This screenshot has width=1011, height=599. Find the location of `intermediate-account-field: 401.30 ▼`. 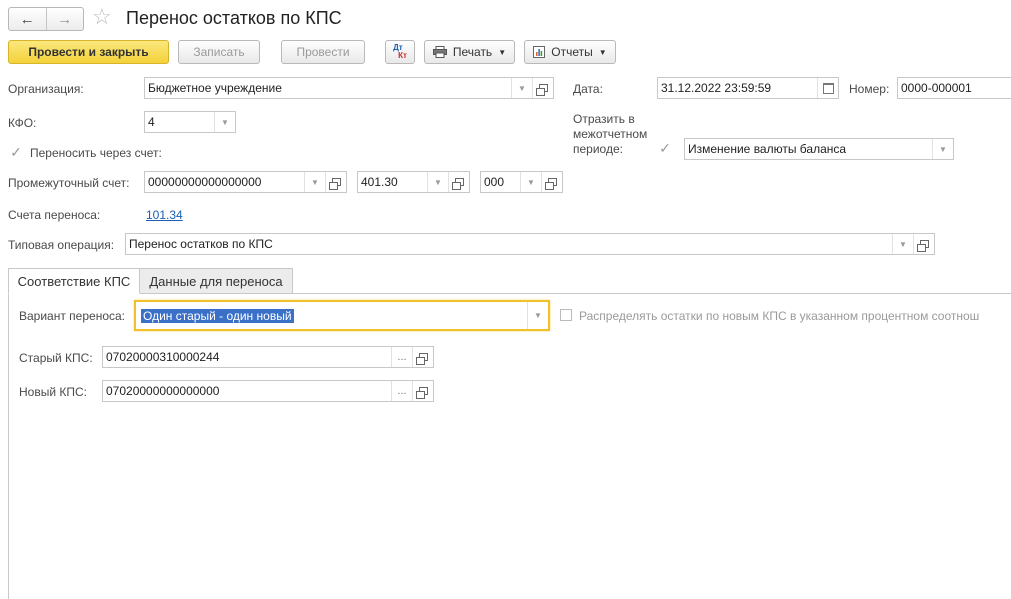

intermediate-account-field: 401.30 ▼ is located at coordinates (413, 182).